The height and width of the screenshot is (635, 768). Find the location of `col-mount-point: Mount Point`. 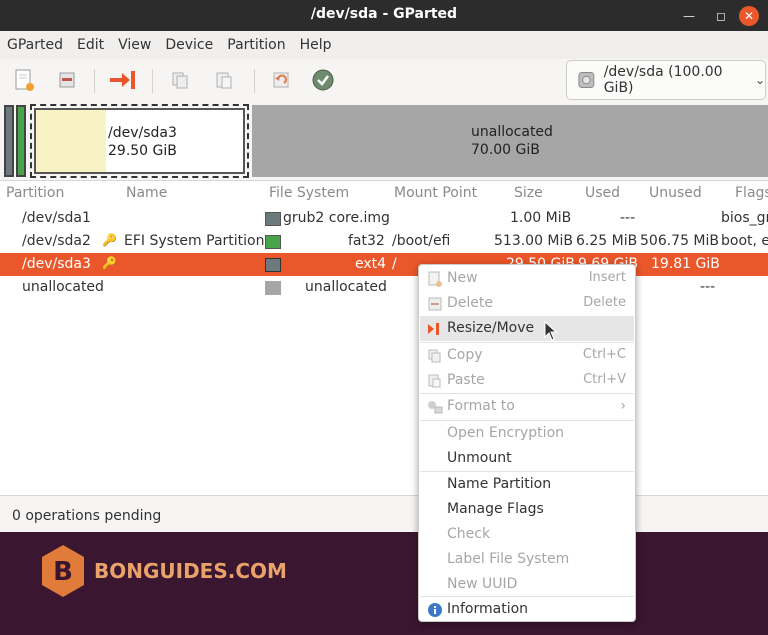

col-mount-point: Mount Point is located at coordinates (435, 193).